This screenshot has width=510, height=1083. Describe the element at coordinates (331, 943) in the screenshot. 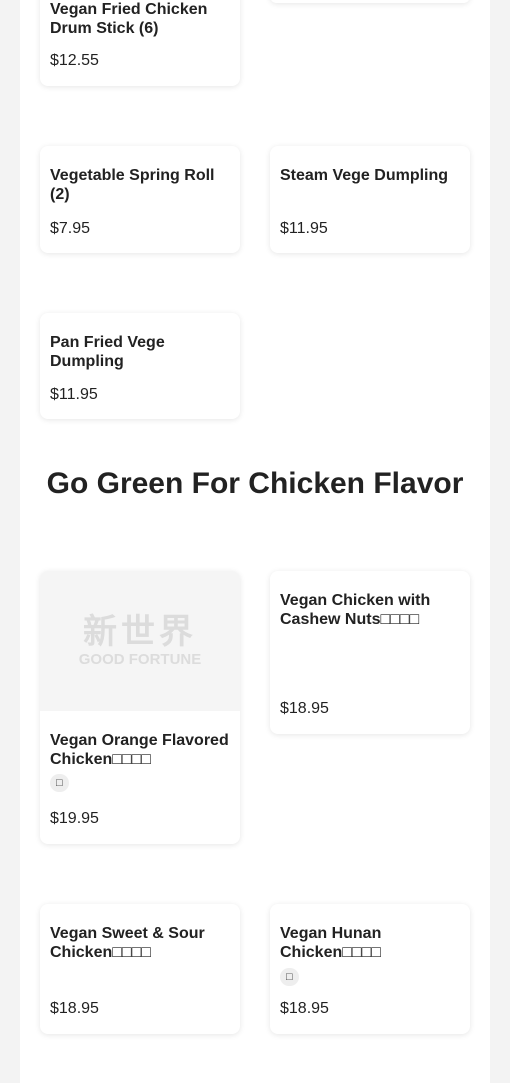

I see `item-name: Vegan Hunan Chicken□□□□` at that location.